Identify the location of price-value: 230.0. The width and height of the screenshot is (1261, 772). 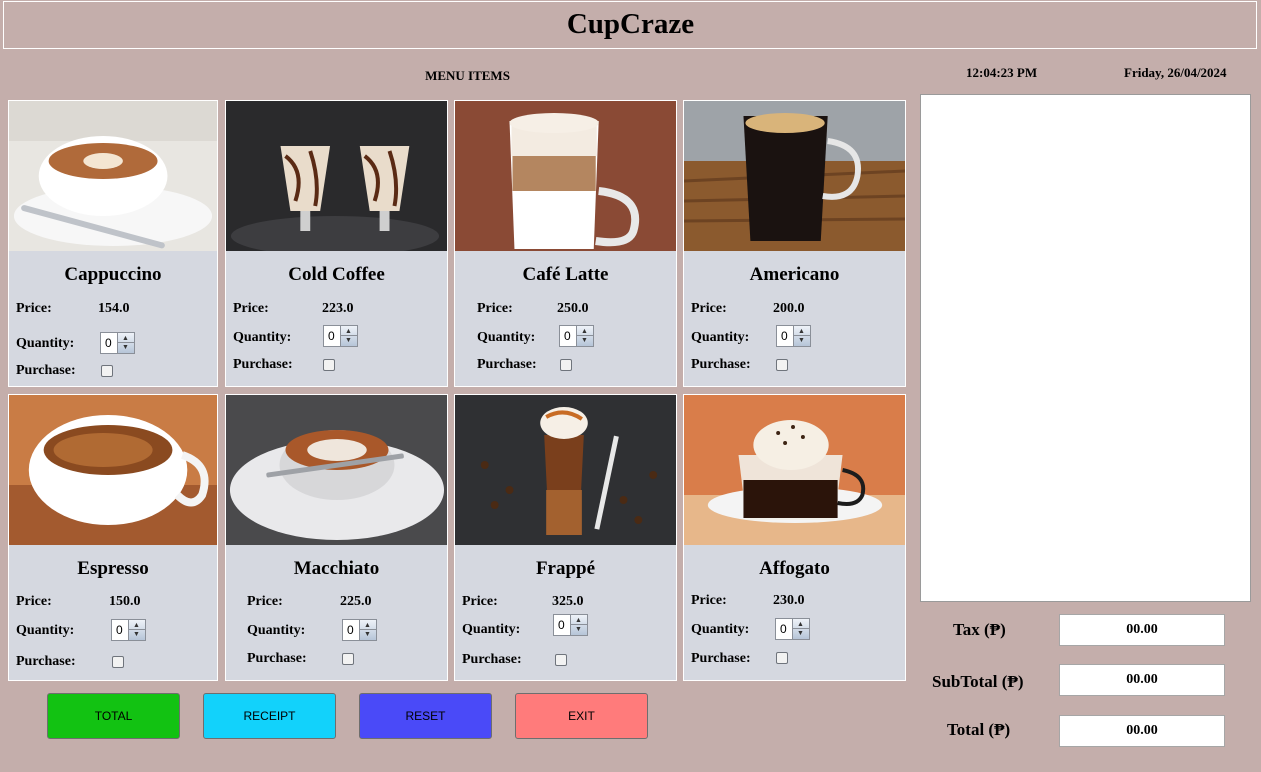
(789, 600).